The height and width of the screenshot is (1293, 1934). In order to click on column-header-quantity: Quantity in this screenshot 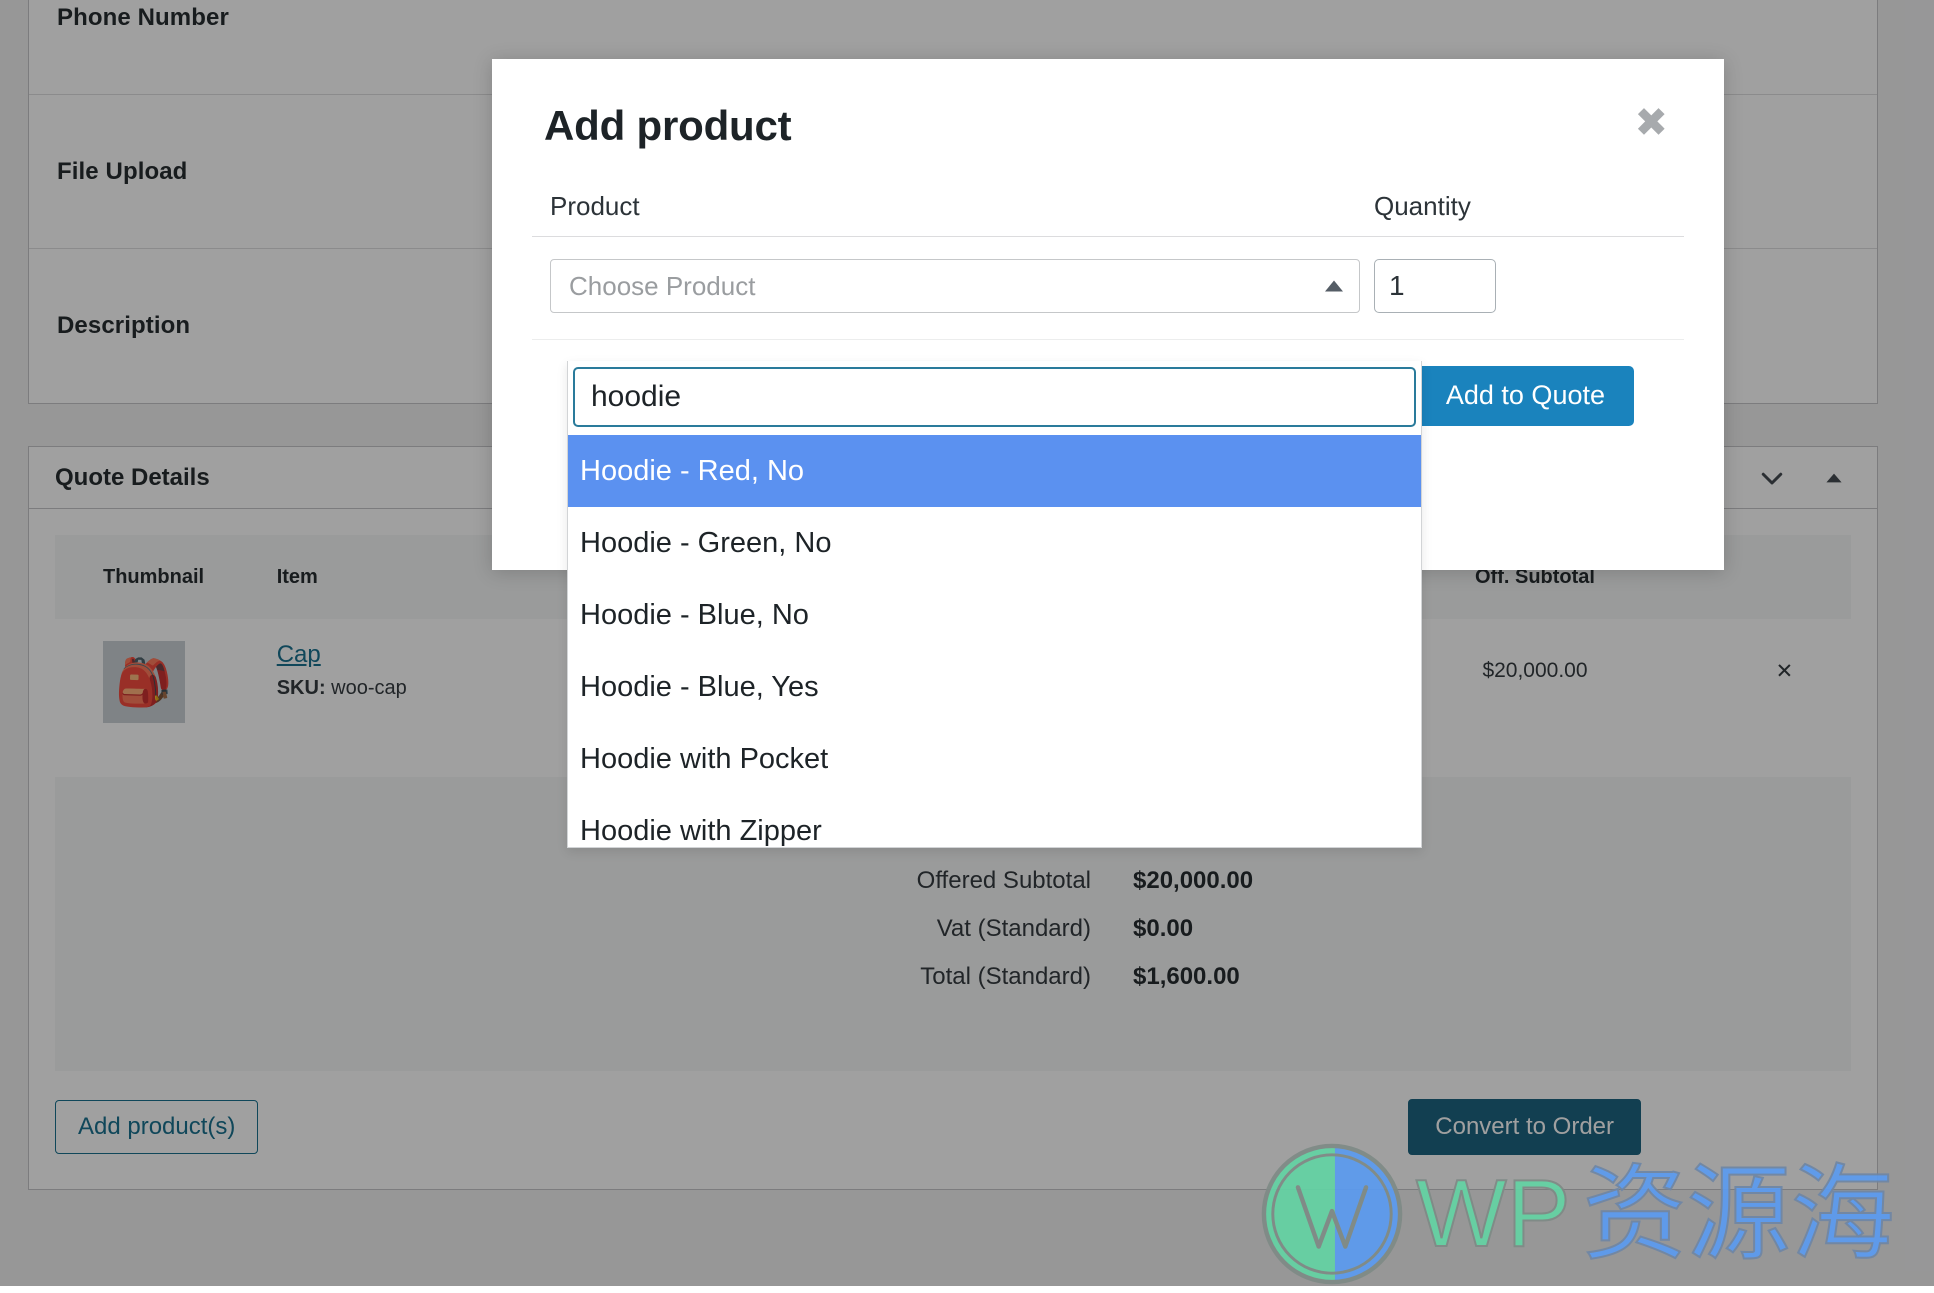, I will do `click(1422, 206)`.